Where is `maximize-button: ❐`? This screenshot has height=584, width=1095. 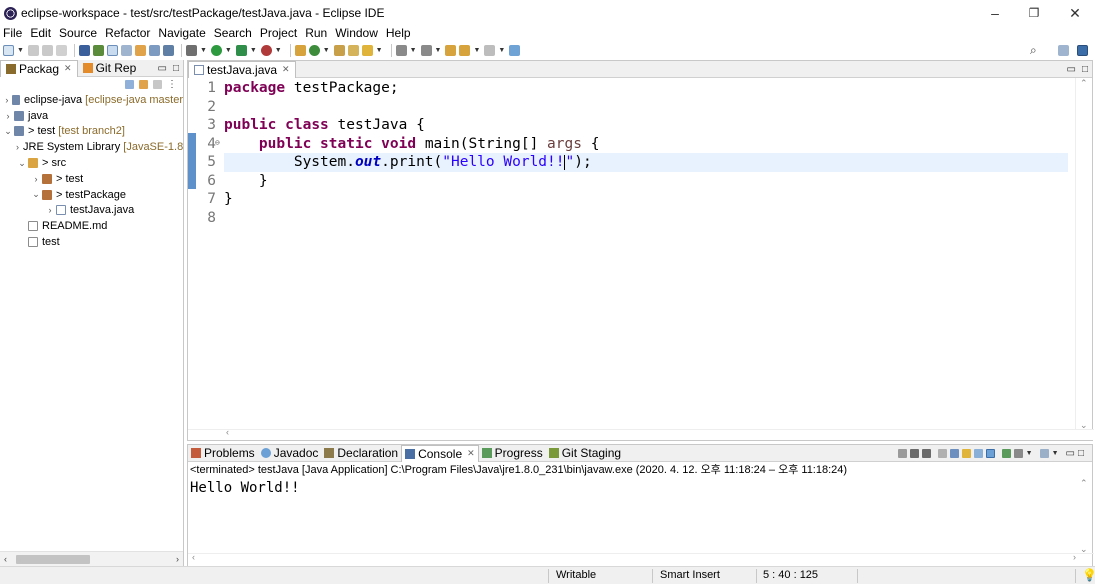
maximize-button: ❐ is located at coordinates (1034, 13).